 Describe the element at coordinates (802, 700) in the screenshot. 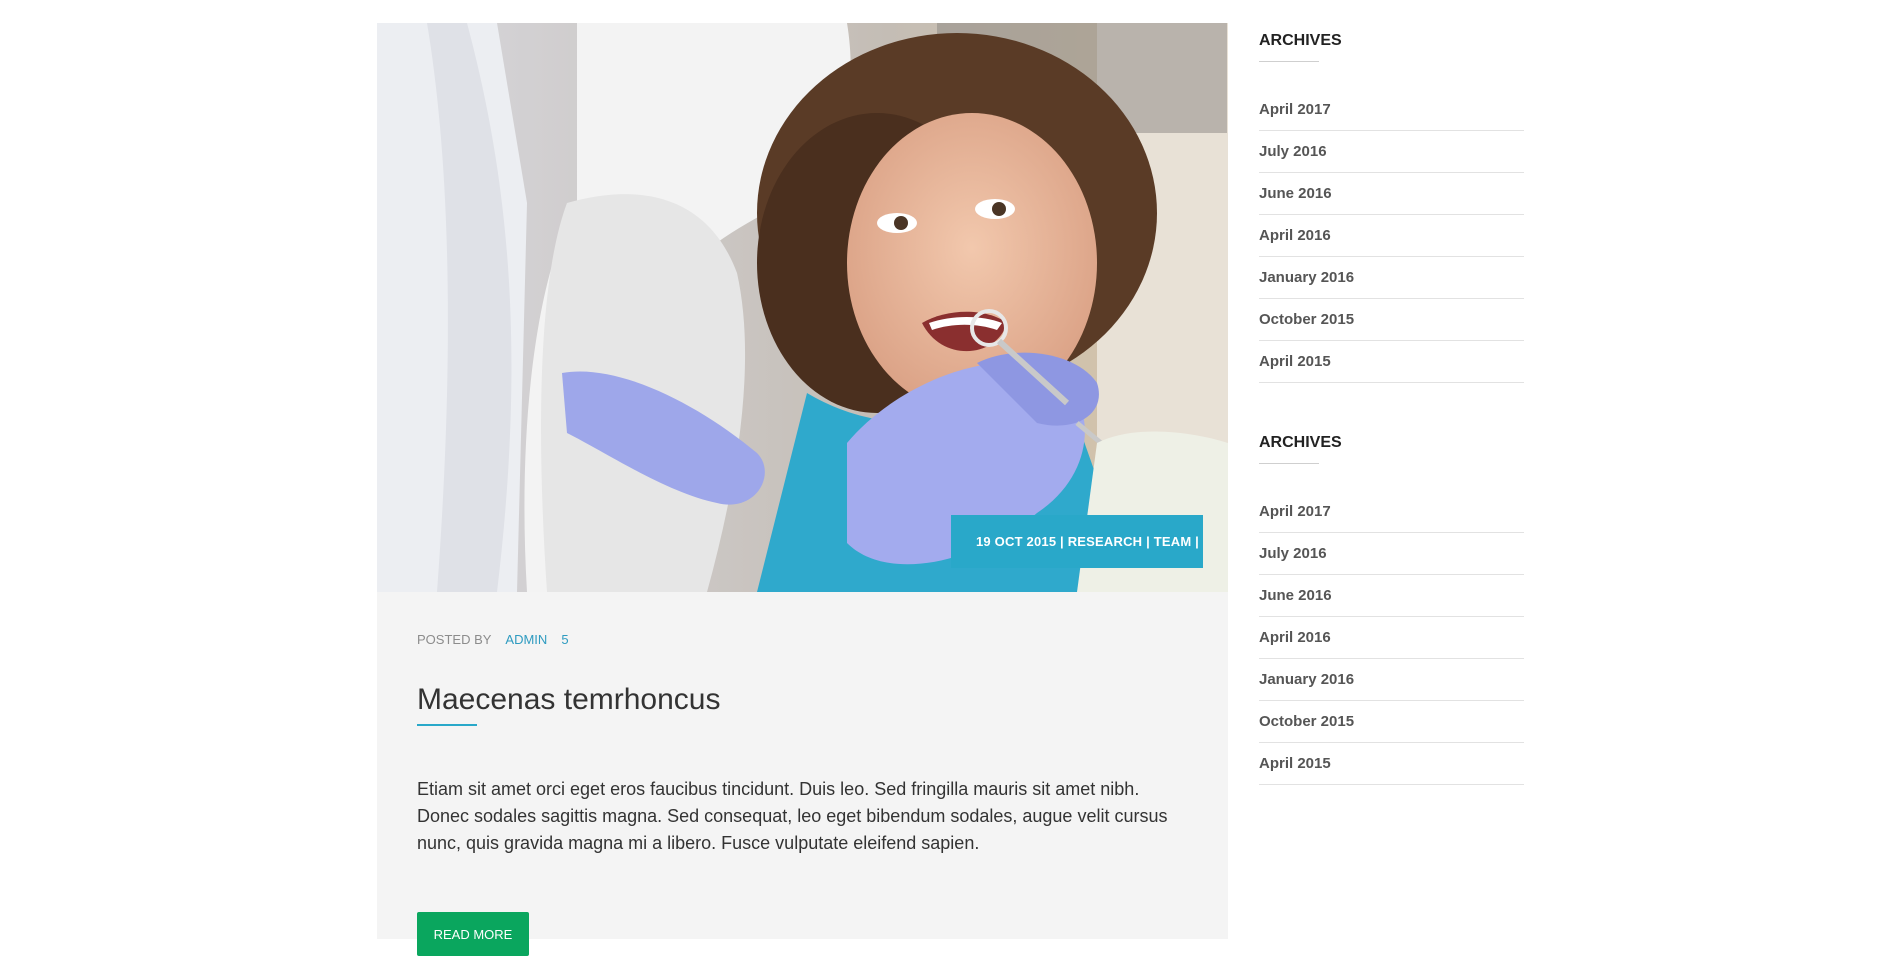

I see `post-title: Maecenas temrhoncus` at that location.